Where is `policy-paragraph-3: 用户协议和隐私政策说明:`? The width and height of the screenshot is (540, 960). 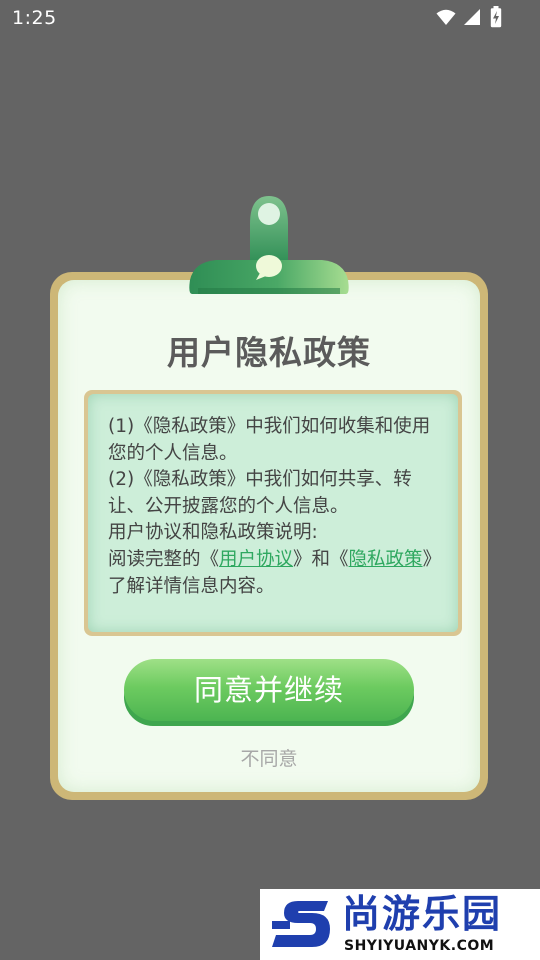 policy-paragraph-3: 用户协议和隐私政策说明: is located at coordinates (213, 533).